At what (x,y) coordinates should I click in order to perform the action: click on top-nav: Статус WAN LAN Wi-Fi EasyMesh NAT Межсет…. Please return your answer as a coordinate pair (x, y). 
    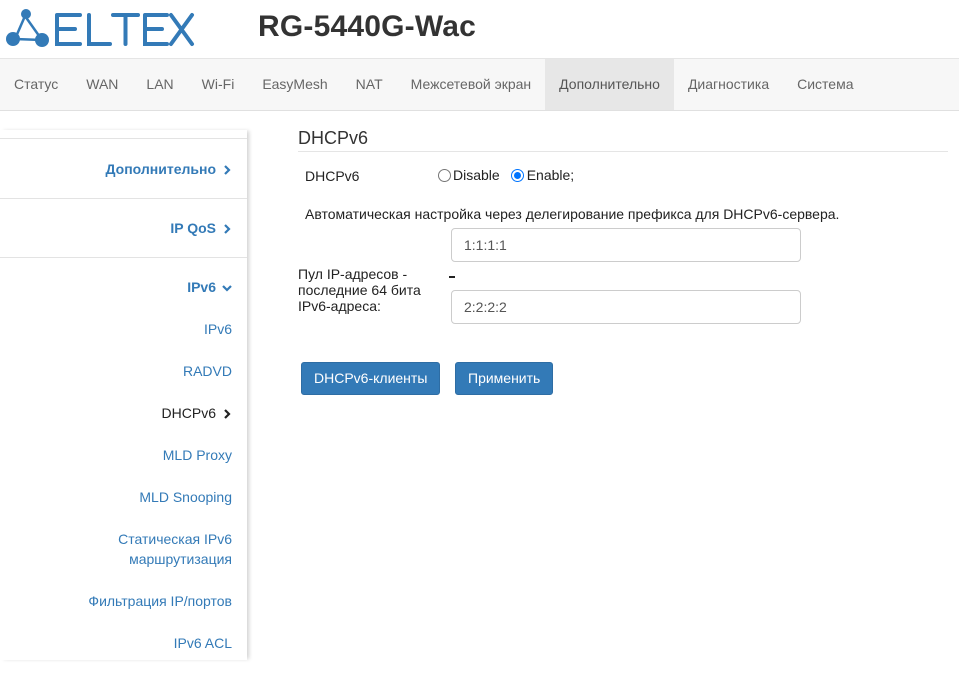
    Looking at the image, I should click on (479, 84).